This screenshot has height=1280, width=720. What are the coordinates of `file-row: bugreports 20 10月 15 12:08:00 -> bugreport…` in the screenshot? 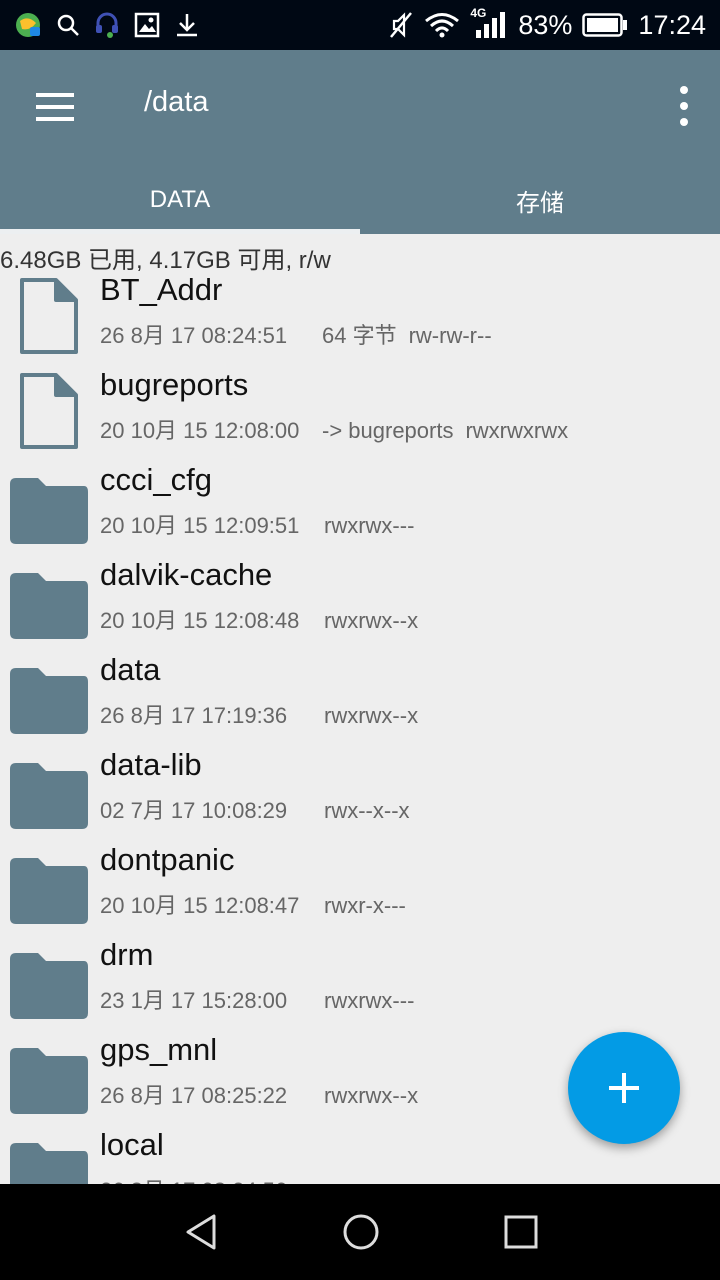 It's located at (360, 412).